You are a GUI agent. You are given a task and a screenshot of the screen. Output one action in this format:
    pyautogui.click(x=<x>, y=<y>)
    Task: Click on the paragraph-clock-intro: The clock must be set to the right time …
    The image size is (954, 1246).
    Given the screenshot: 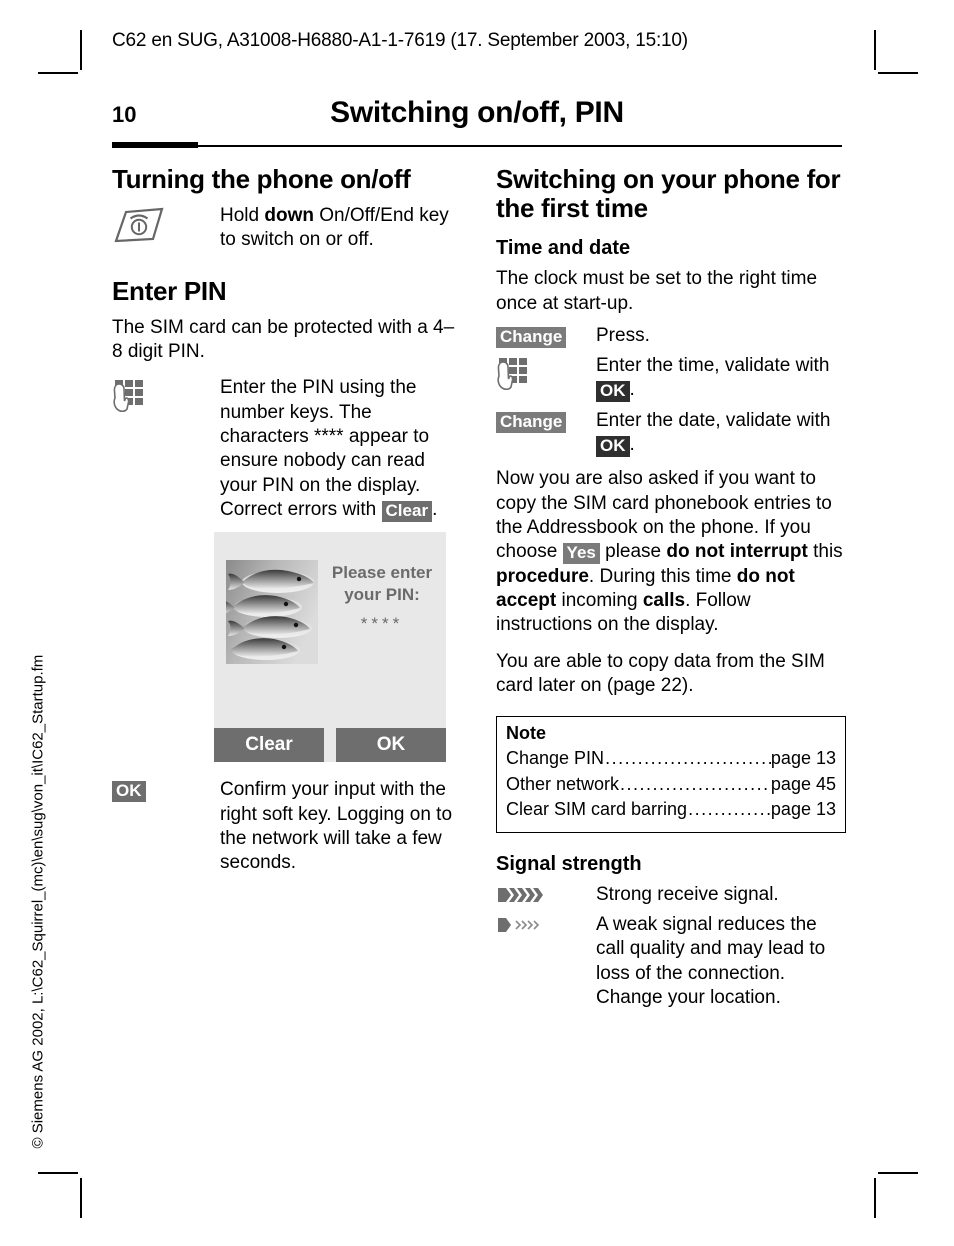 What is the action you would take?
    pyautogui.click(x=657, y=291)
    